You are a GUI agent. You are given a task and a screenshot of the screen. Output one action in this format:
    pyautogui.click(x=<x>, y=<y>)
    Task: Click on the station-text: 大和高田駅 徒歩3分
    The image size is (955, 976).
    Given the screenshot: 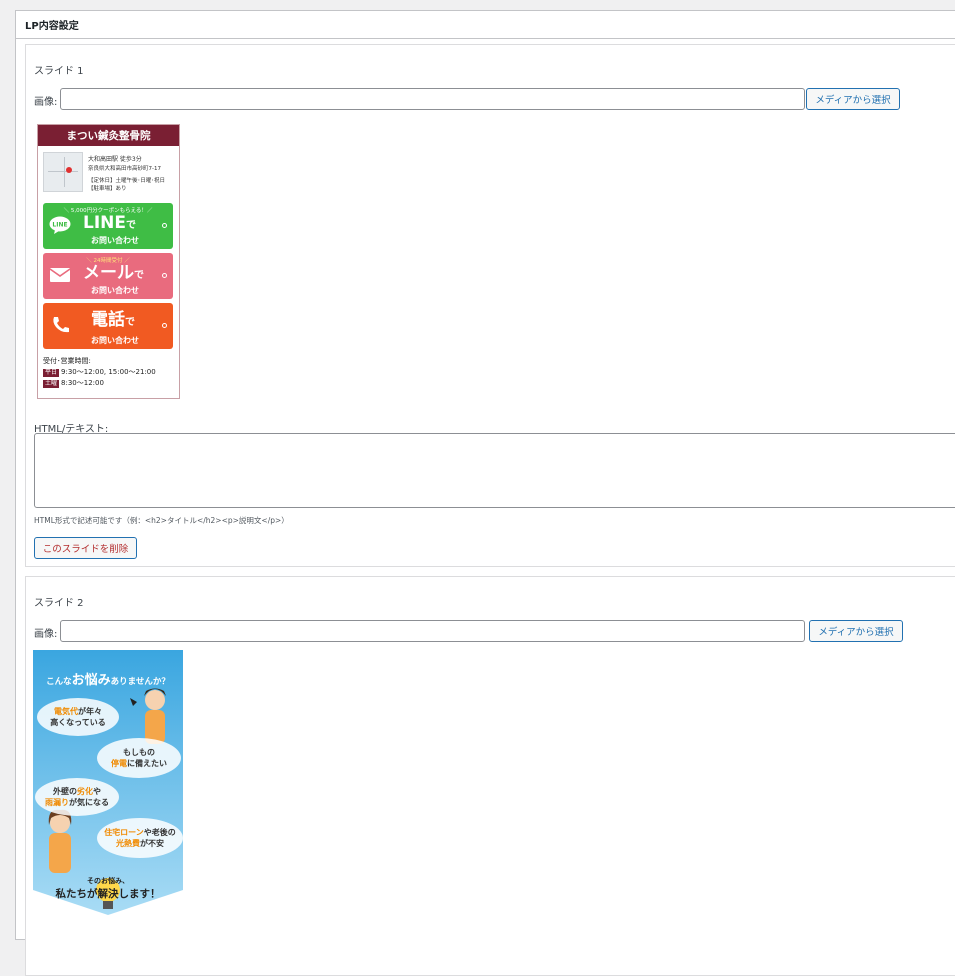 What is the action you would take?
    pyautogui.click(x=115, y=159)
    